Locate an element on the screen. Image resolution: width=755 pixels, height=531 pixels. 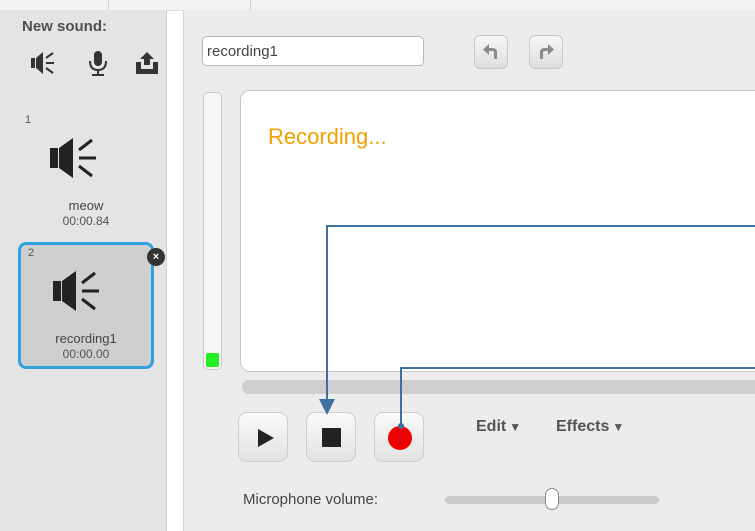
level-meter-fill is located at coordinates (212, 360).